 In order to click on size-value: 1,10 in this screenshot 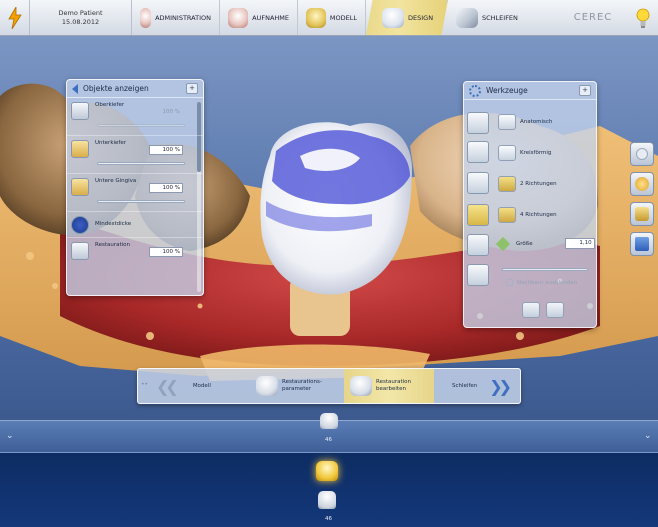, I will do `click(579, 243)`.